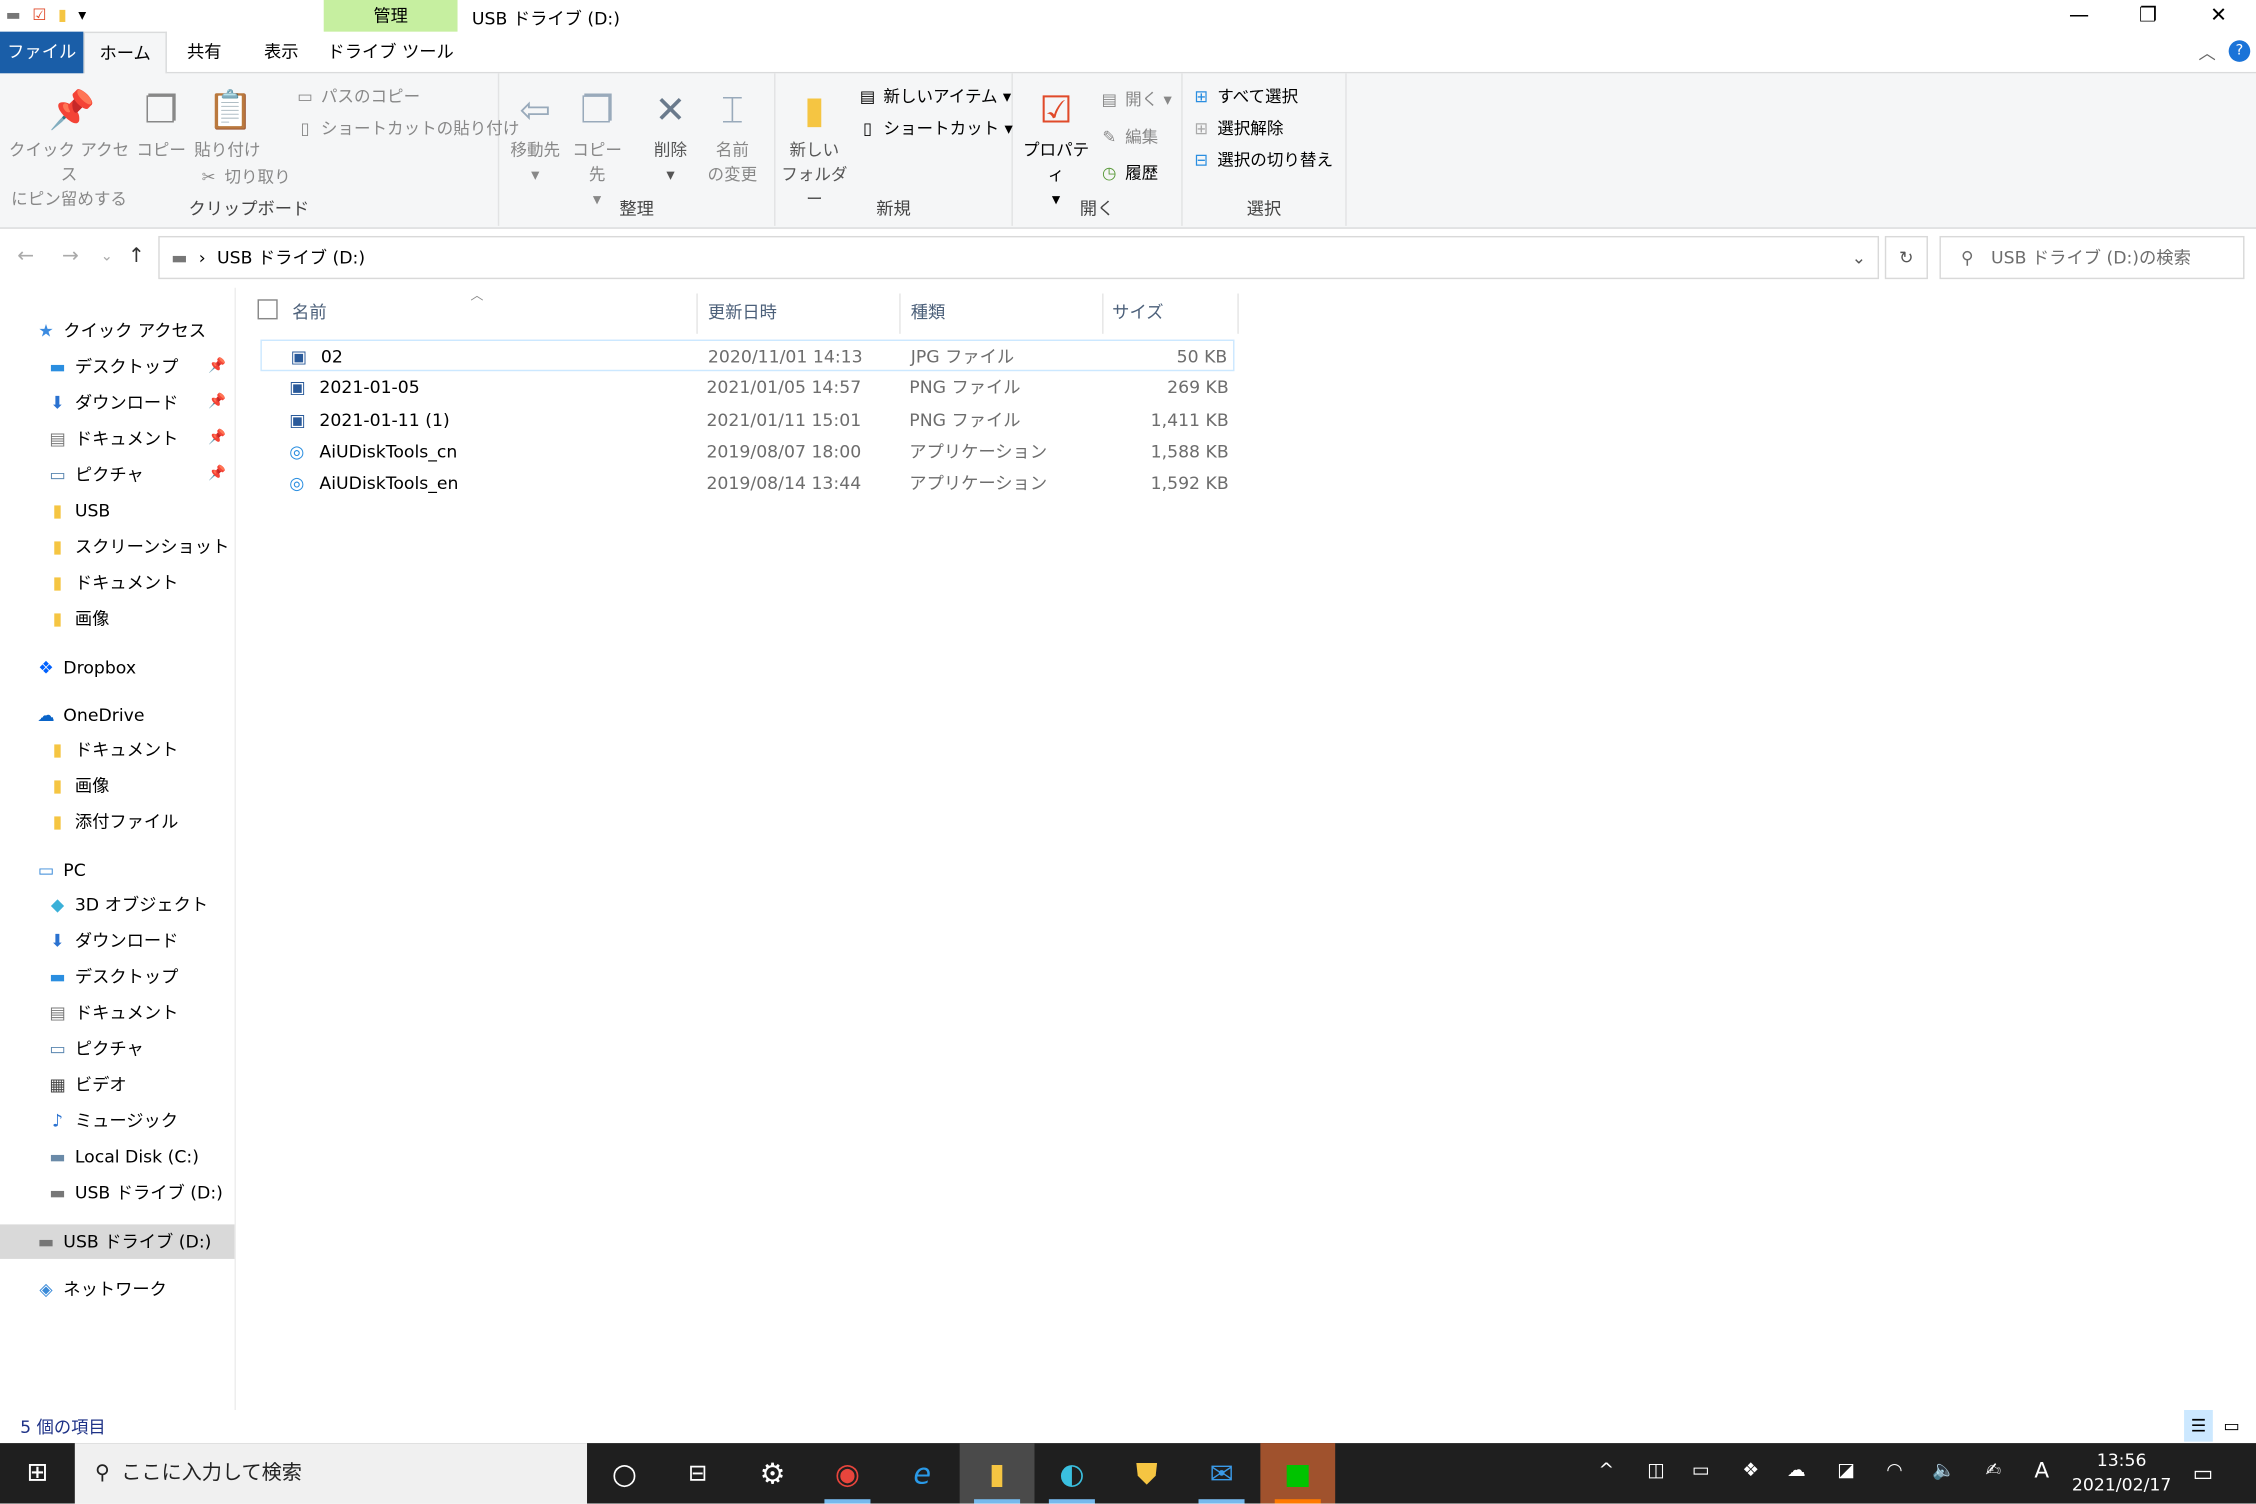 Image resolution: width=2256 pixels, height=1504 pixels. Describe the element at coordinates (697, 1473) in the screenshot. I see `task-view-icon: ⊟` at that location.